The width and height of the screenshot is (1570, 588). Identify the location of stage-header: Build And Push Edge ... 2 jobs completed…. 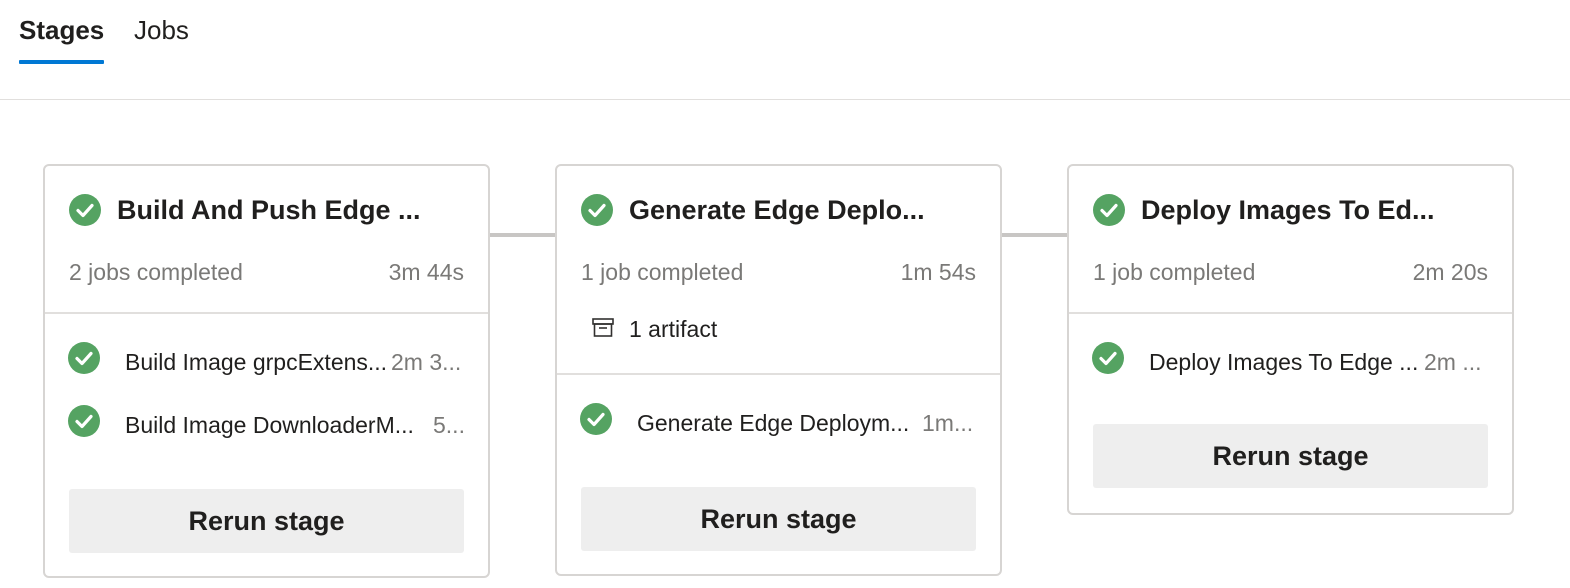
(266, 240).